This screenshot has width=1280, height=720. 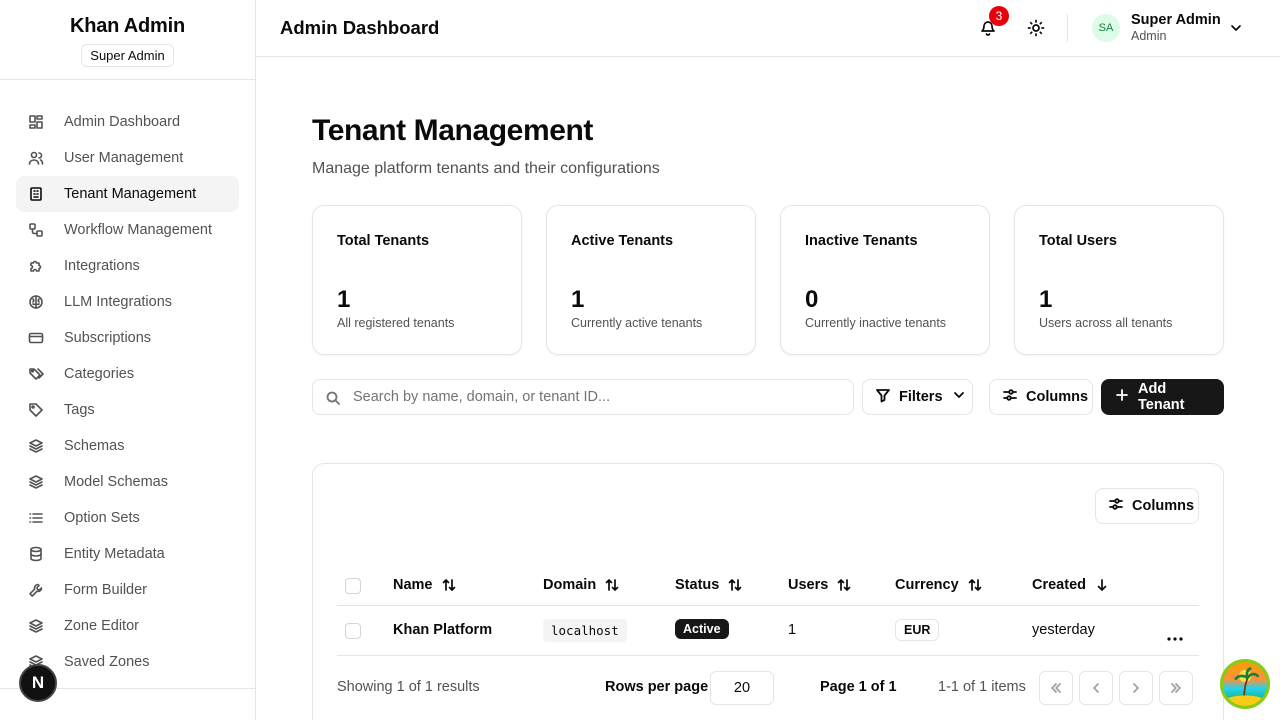 I want to click on avatar: SA, so click(x=1106, y=28).